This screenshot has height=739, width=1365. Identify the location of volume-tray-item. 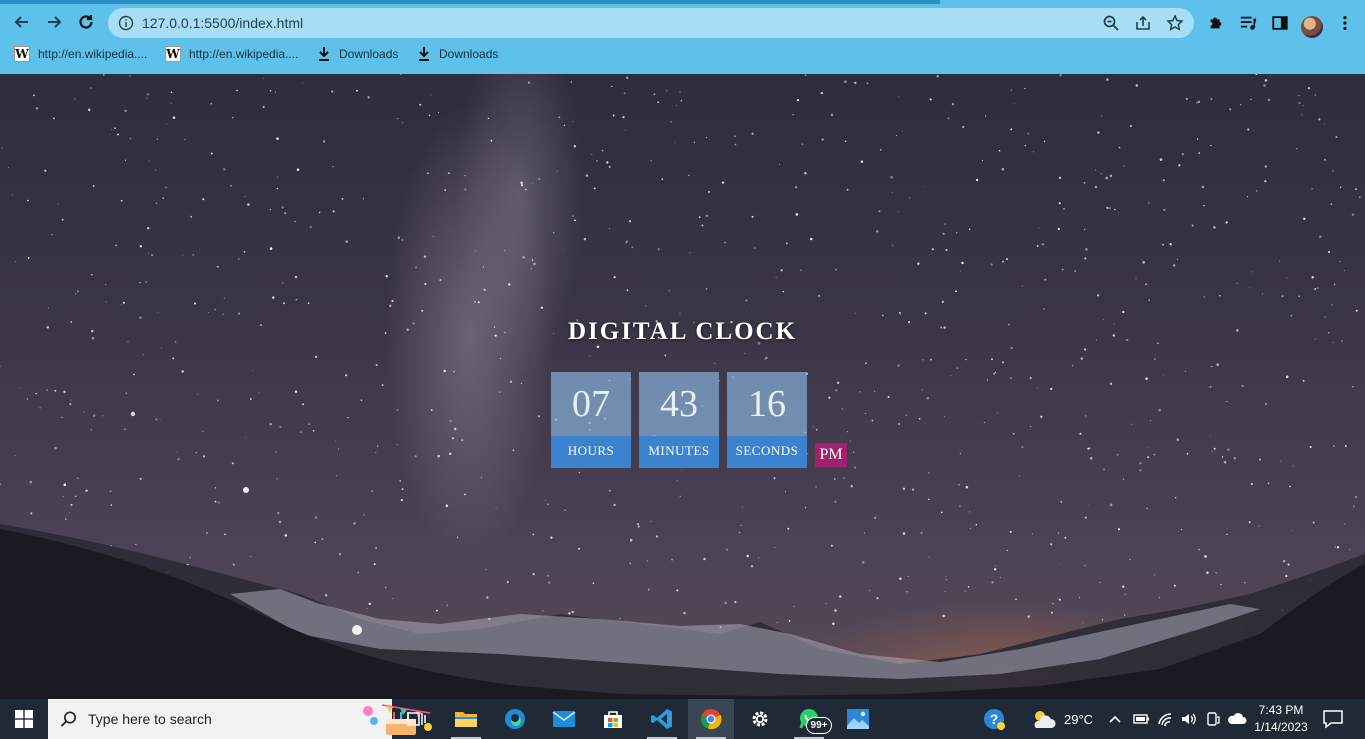
(1189, 719).